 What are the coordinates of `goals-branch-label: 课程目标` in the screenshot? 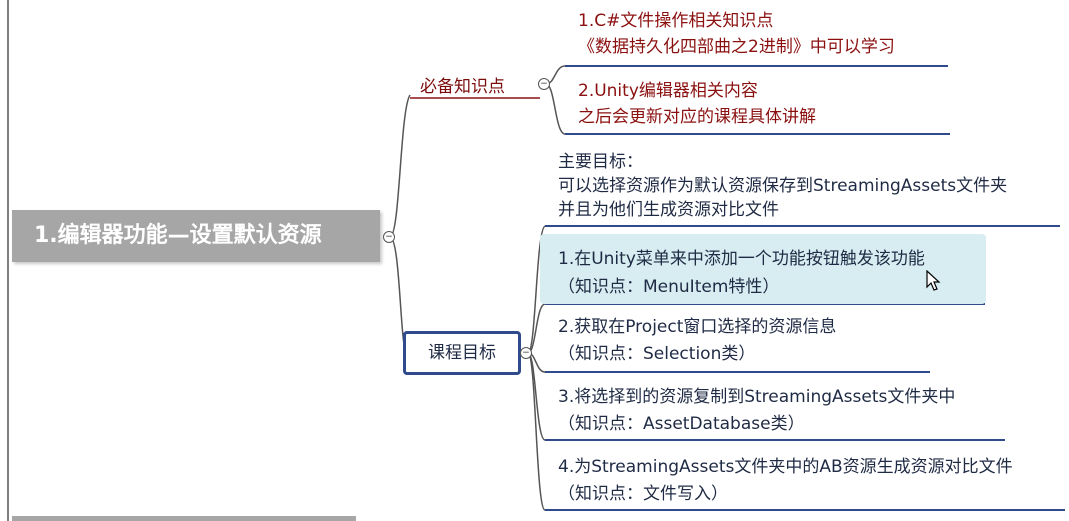 It's located at (462, 353).